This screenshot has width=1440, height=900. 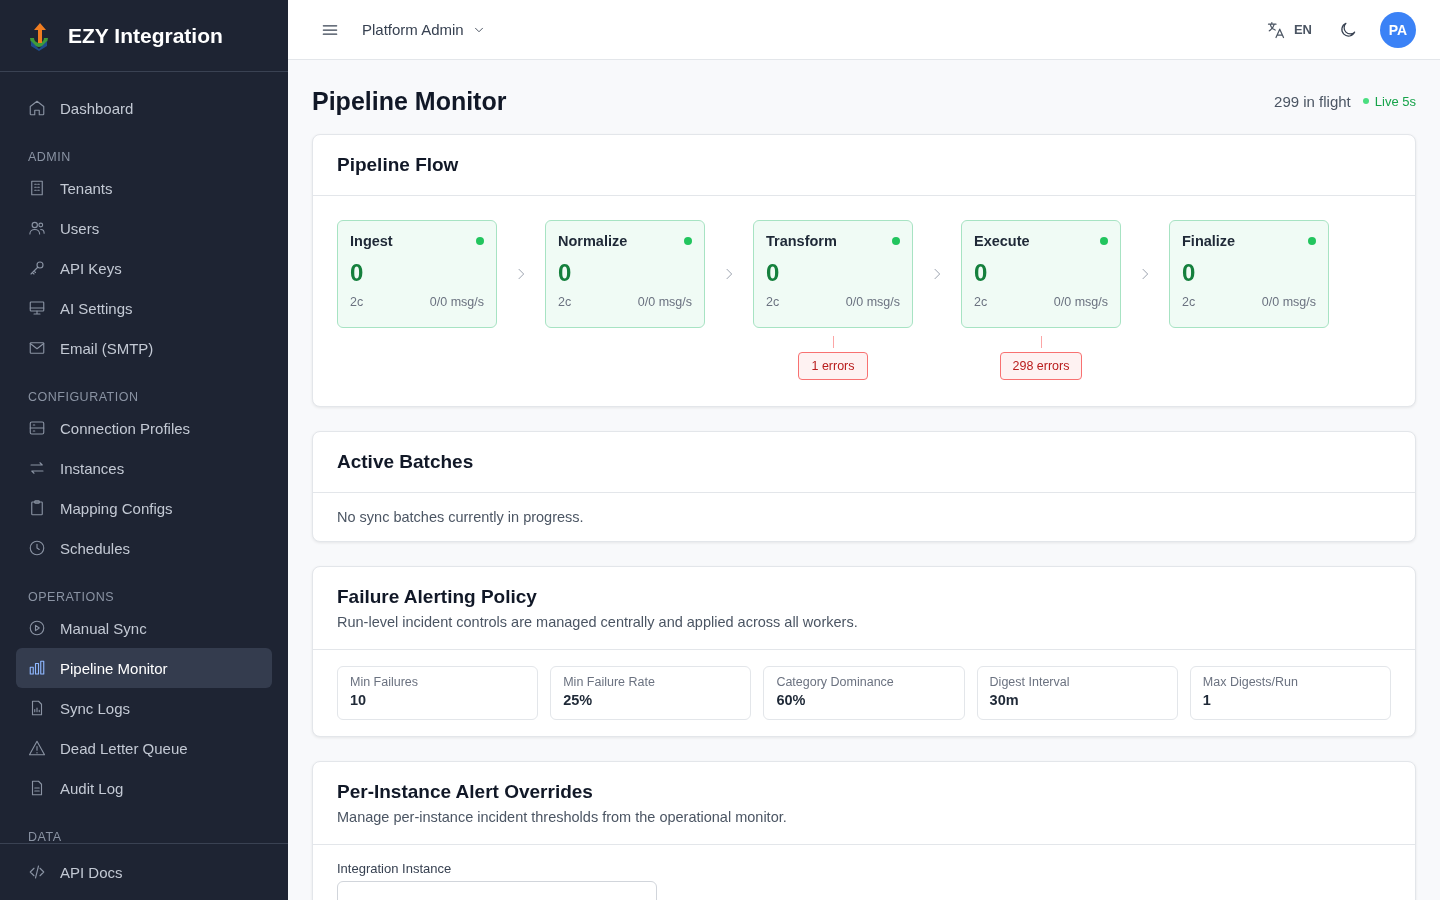 What do you see at coordinates (144, 708) in the screenshot?
I see `nav-item: Sync Logs` at bounding box center [144, 708].